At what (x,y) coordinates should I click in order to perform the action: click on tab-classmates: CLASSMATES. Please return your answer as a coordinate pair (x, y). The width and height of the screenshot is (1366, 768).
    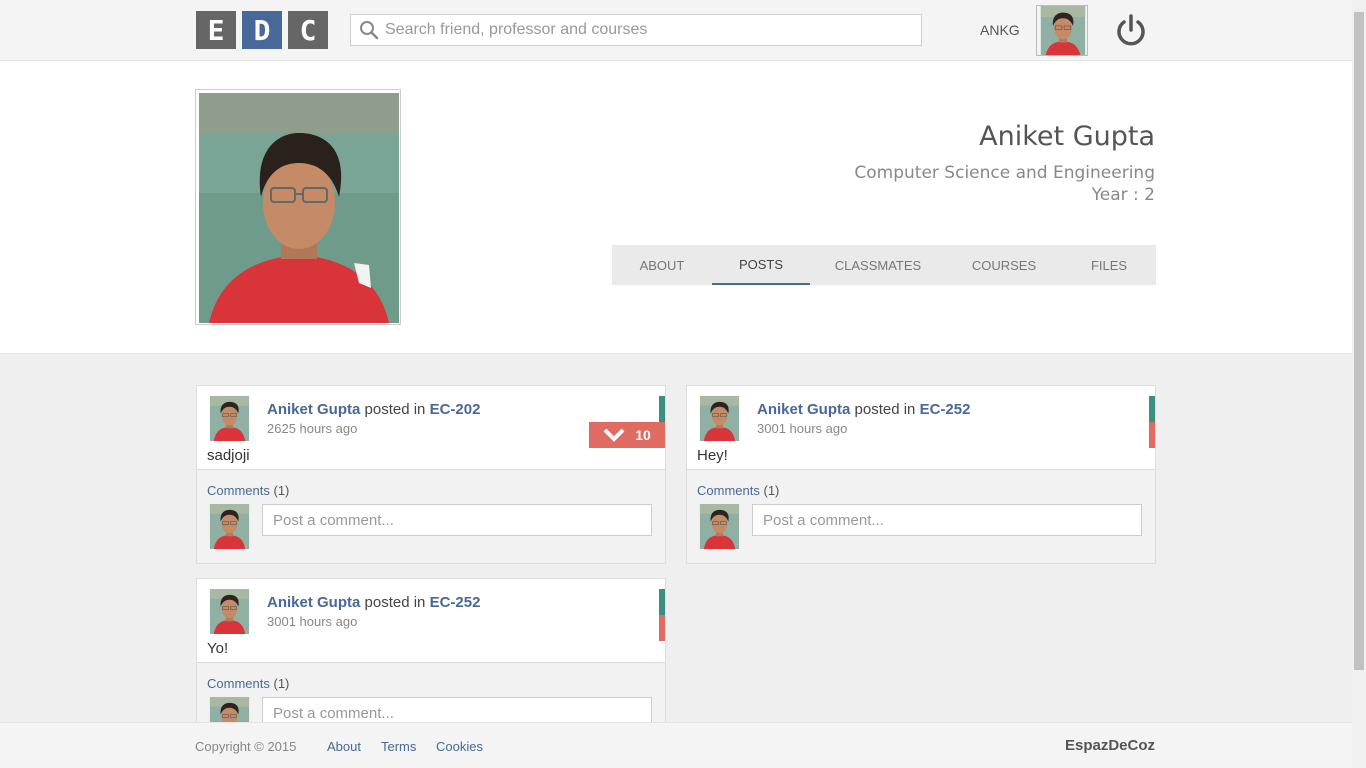
    Looking at the image, I should click on (878, 265).